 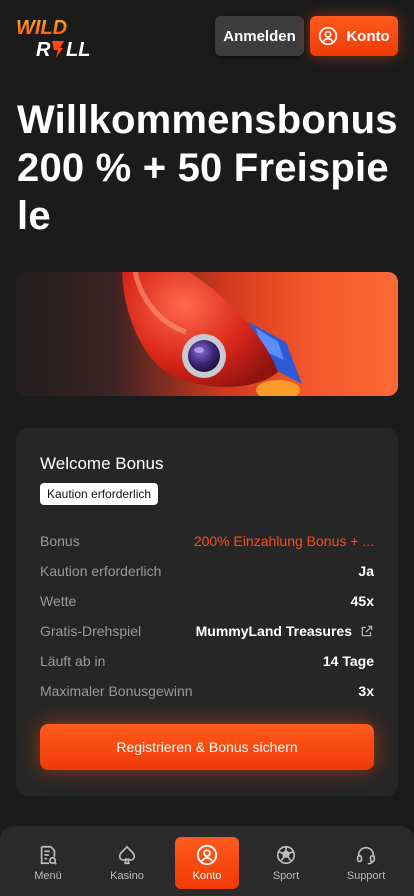 I want to click on spade-icon, so click(x=127, y=855).